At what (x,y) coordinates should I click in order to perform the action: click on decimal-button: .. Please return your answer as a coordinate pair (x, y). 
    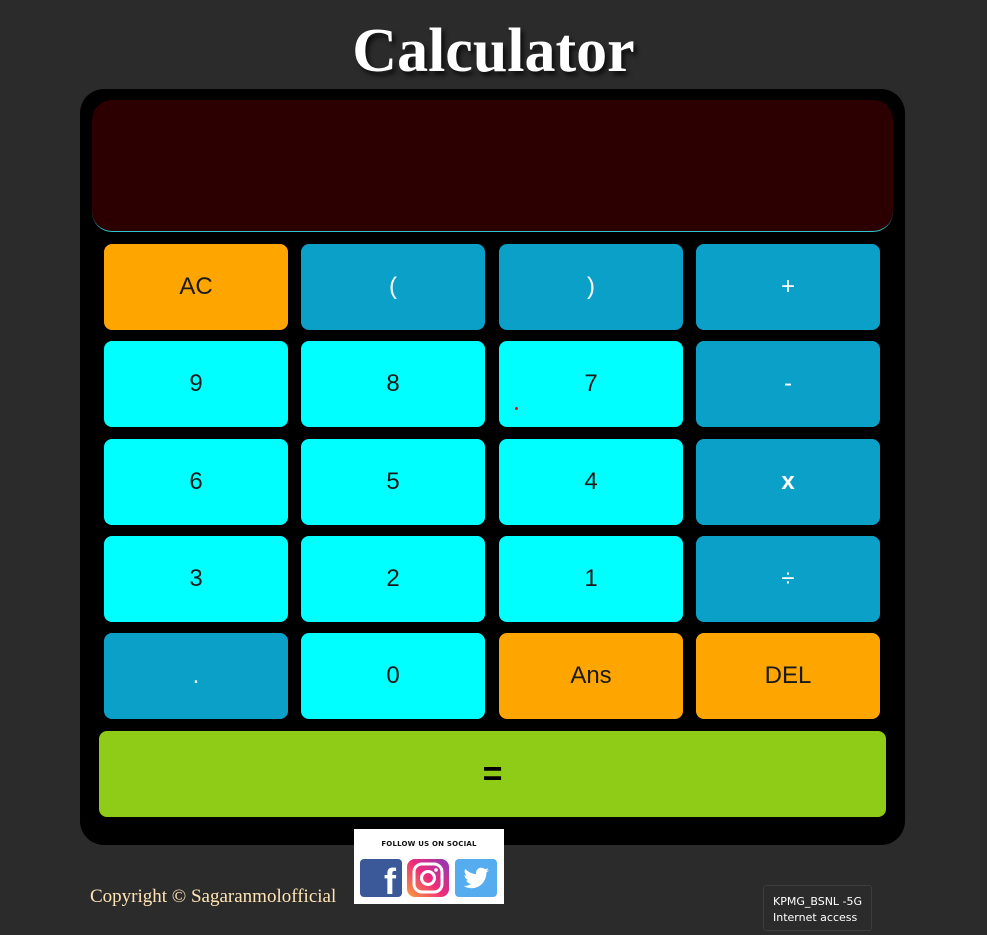
    Looking at the image, I should click on (196, 676).